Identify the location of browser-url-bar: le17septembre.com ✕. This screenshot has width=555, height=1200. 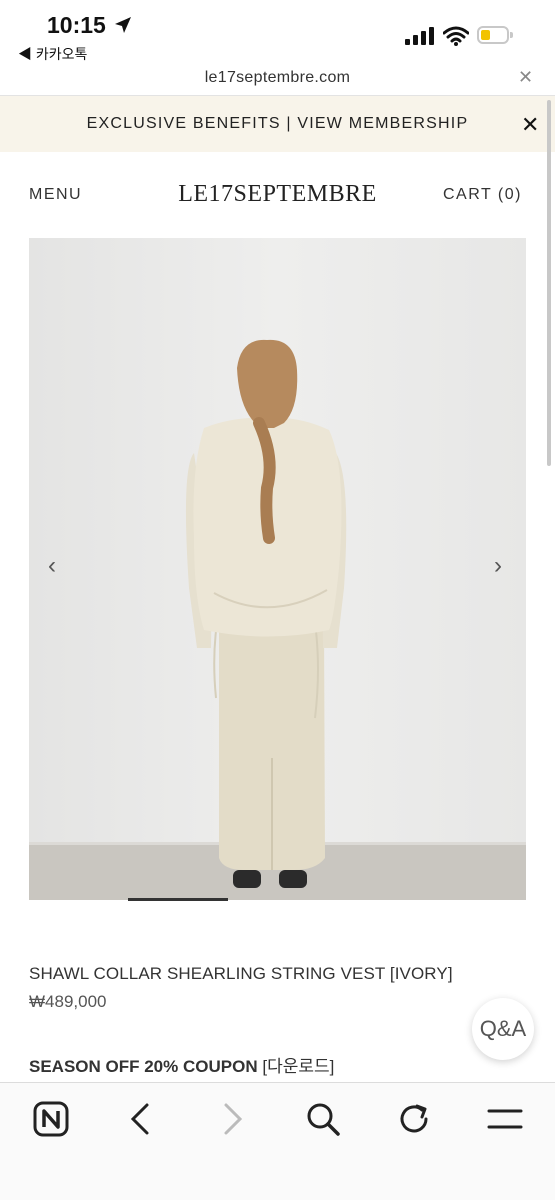
(277, 79).